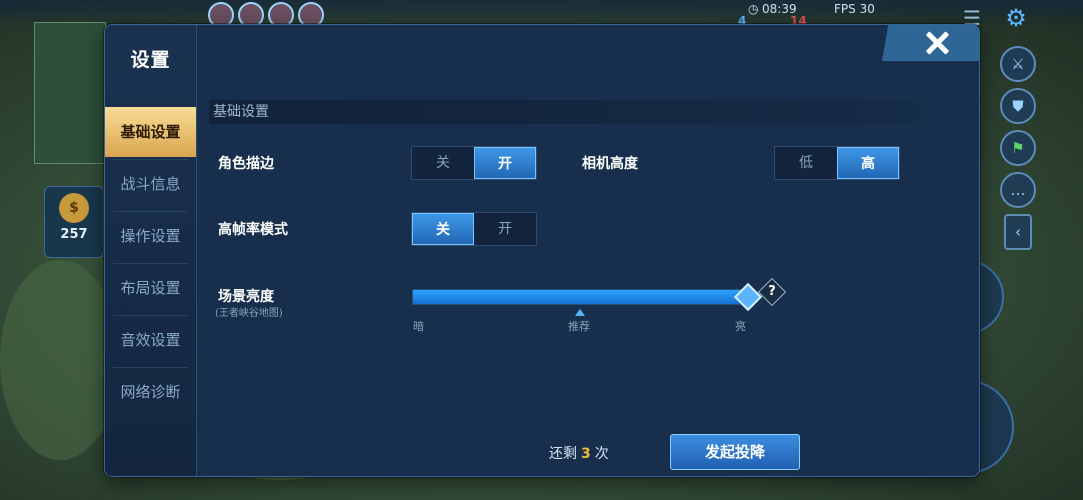  What do you see at coordinates (579, 453) in the screenshot?
I see `surrender-remaining: 还剩 3 次` at bounding box center [579, 453].